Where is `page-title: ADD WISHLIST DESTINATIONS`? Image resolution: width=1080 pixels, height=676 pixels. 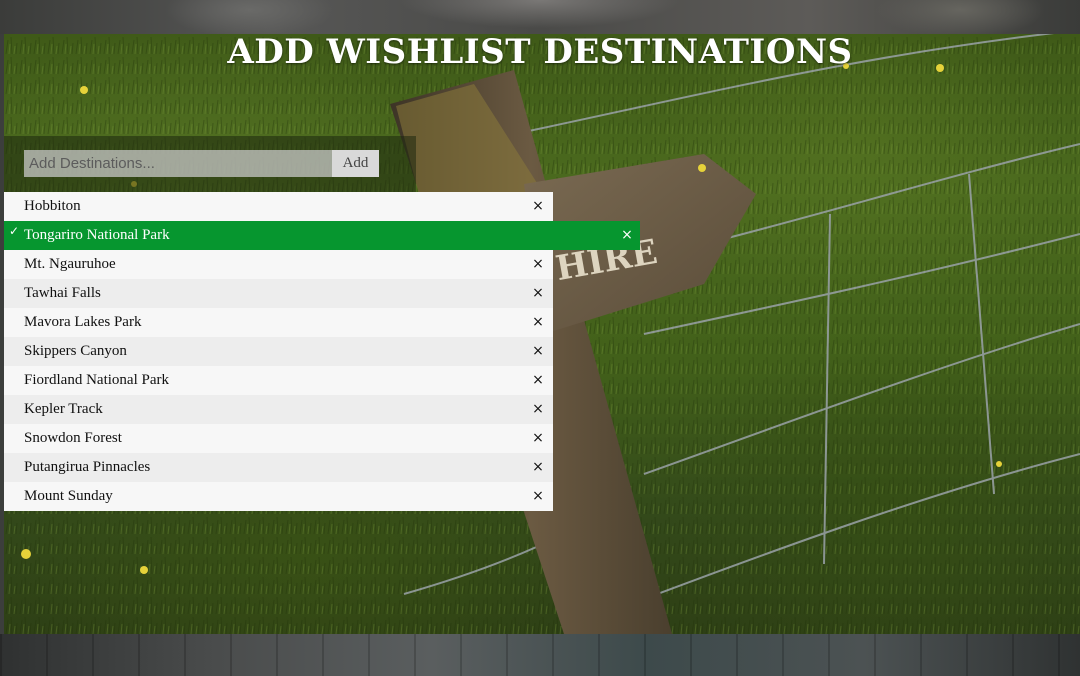
page-title: ADD WISHLIST DESTINATIONS is located at coordinates (540, 52).